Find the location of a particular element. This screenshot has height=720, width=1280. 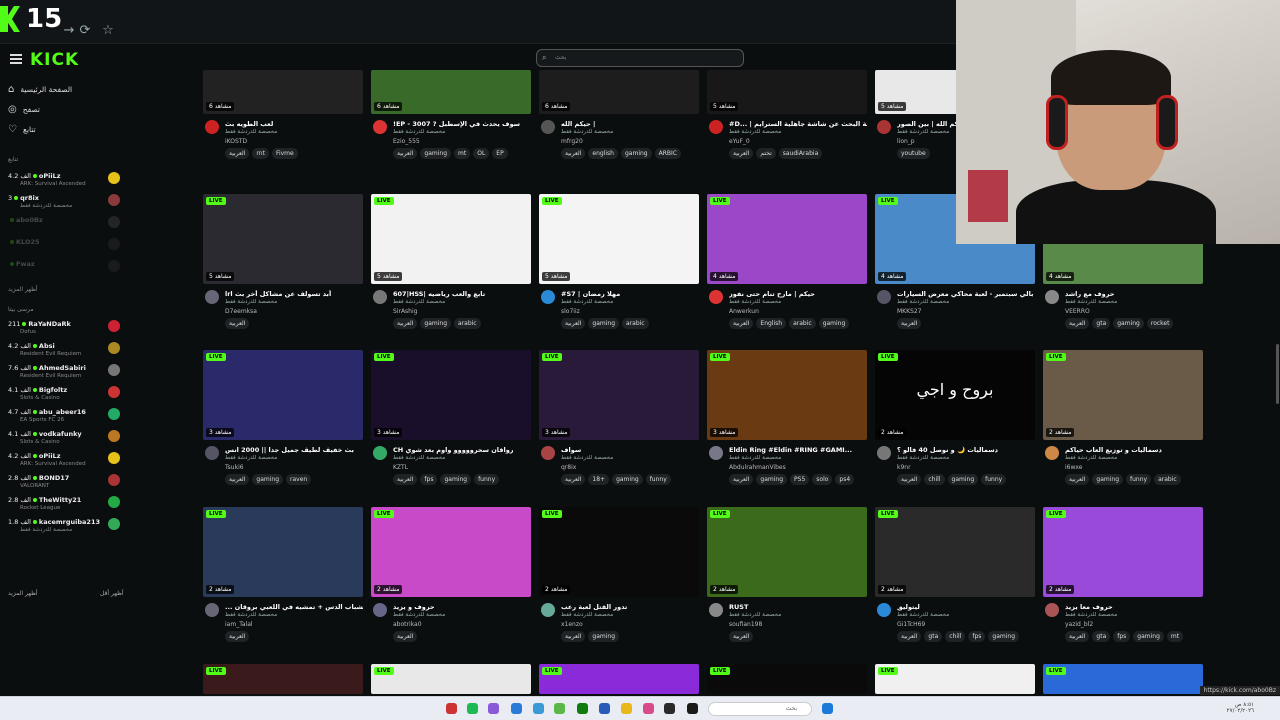

show-less-link: أظهر أقل is located at coordinates (112, 593).